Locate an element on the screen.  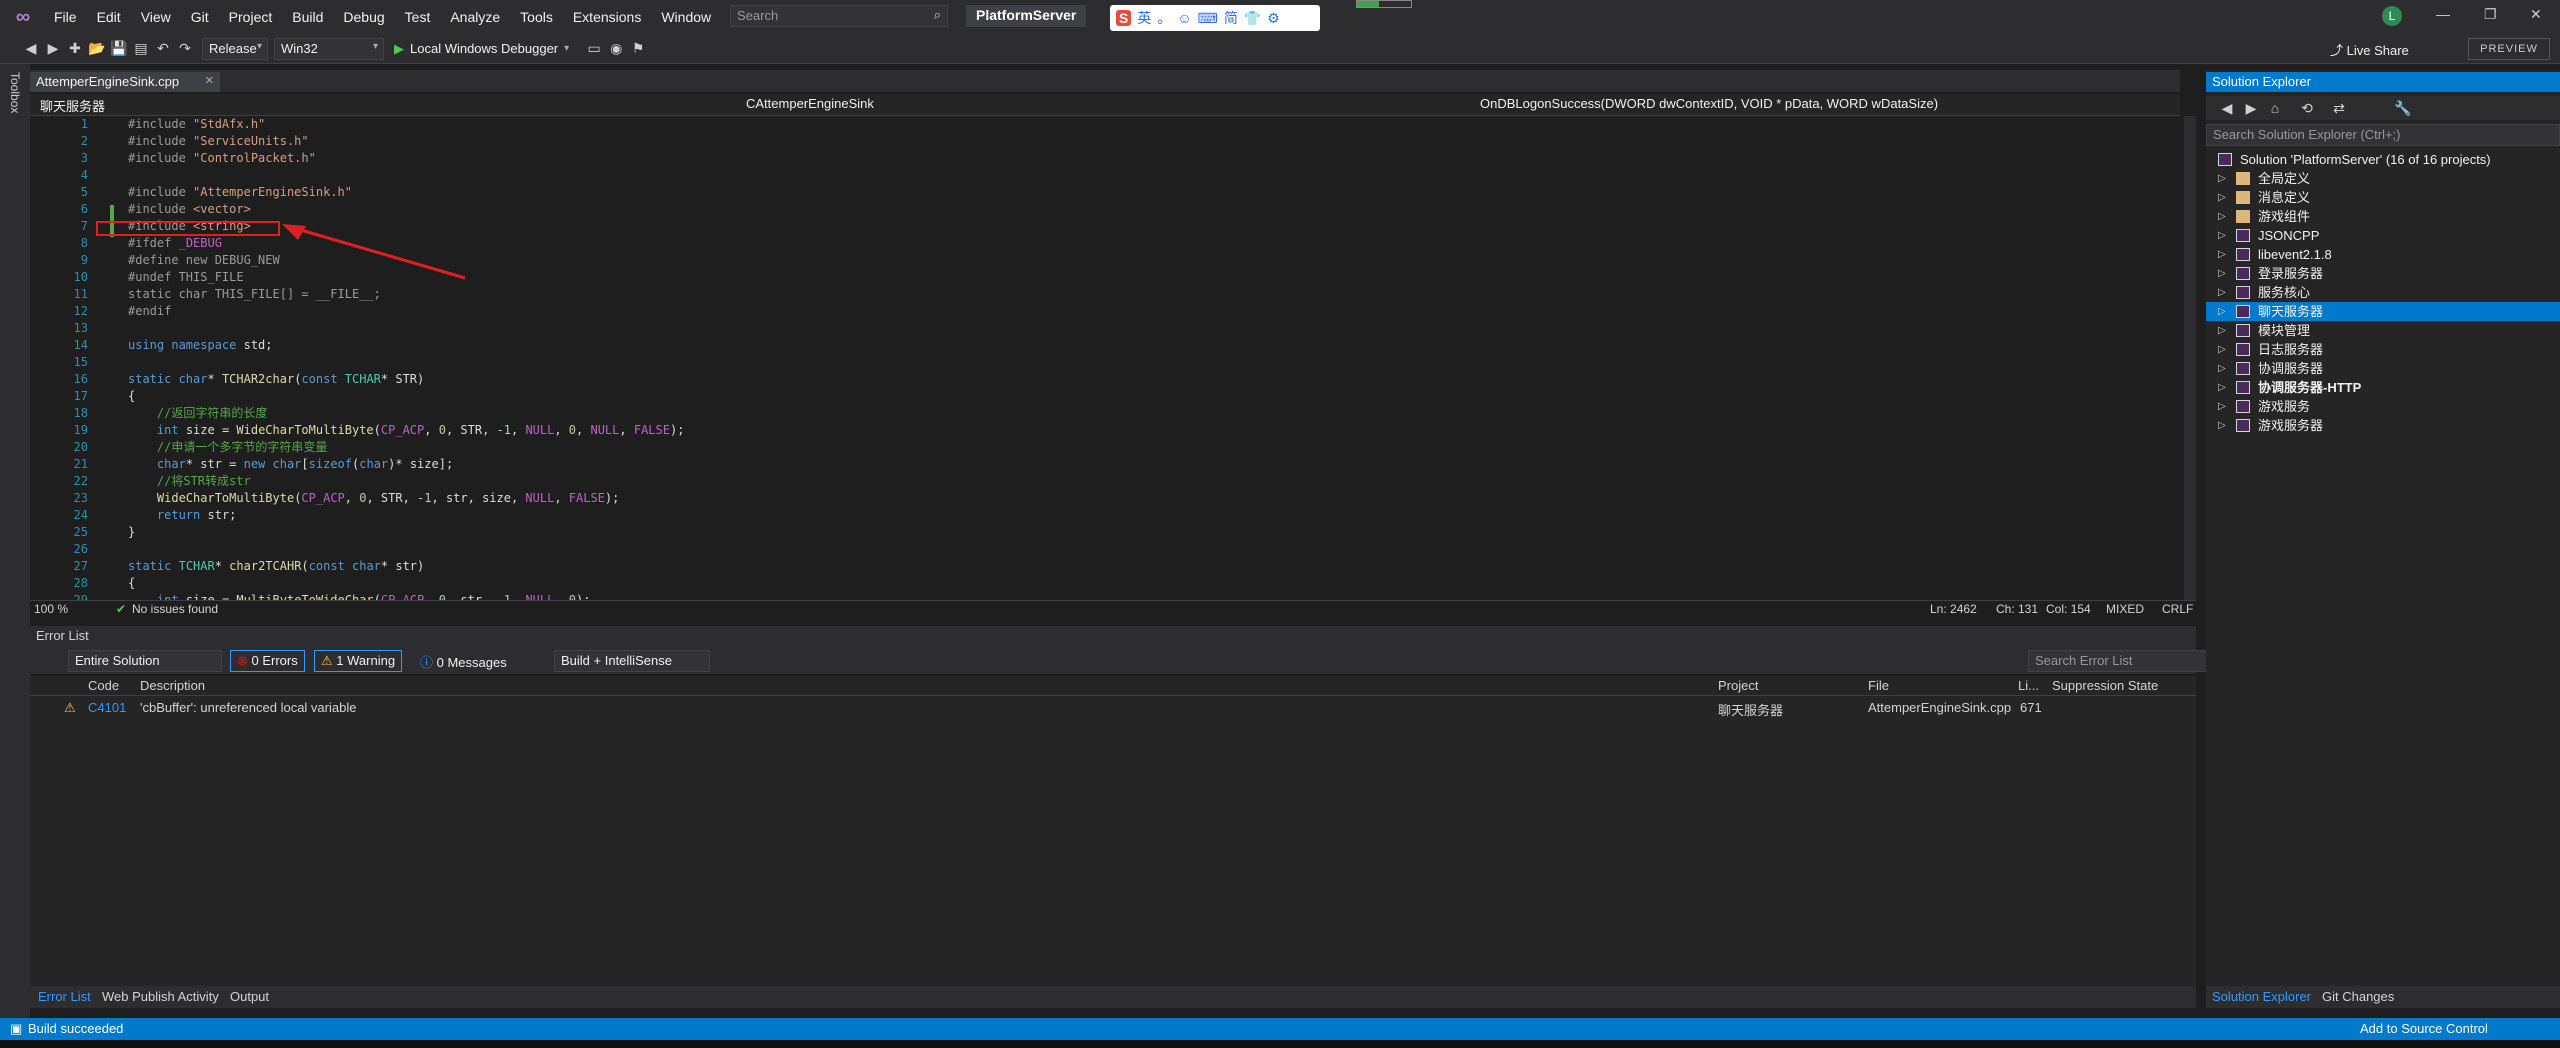
open-icon: 📂 is located at coordinates (97, 48).